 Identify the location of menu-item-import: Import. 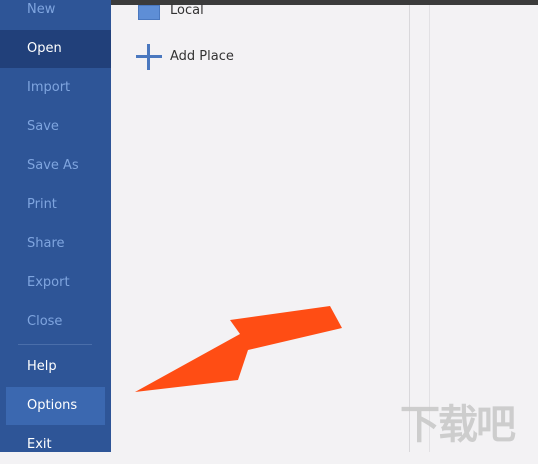
(55, 88).